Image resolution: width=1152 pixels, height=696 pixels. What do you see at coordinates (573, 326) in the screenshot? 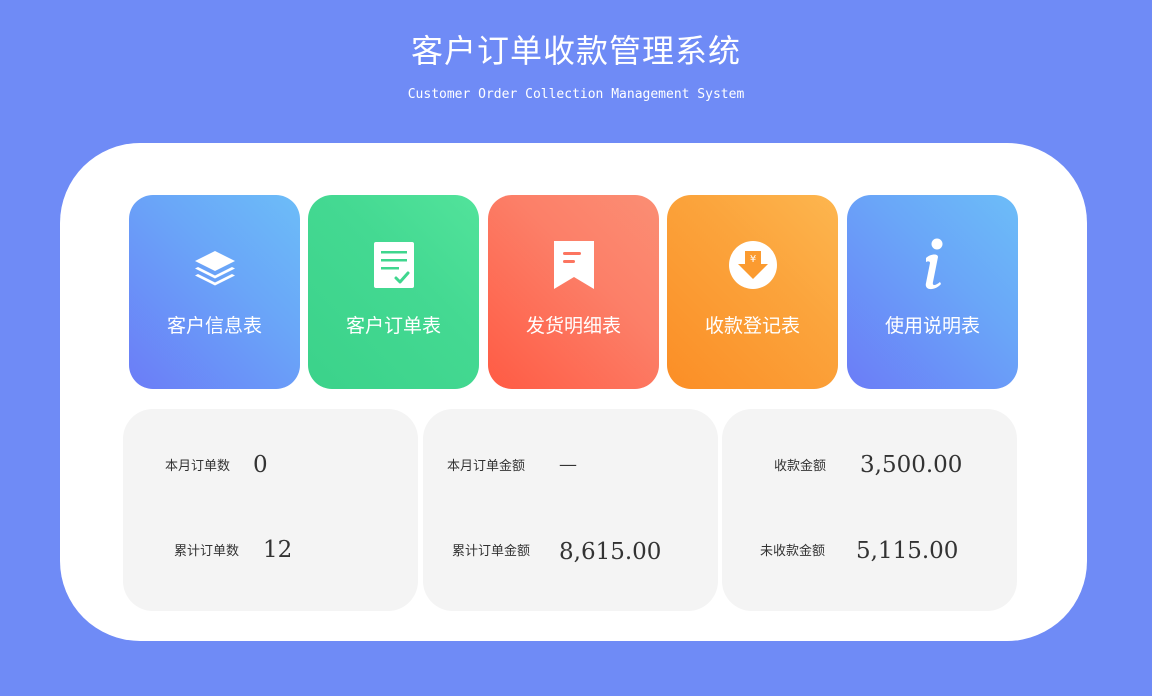
I see `shipping-detail-label: 发货明细表` at bounding box center [573, 326].